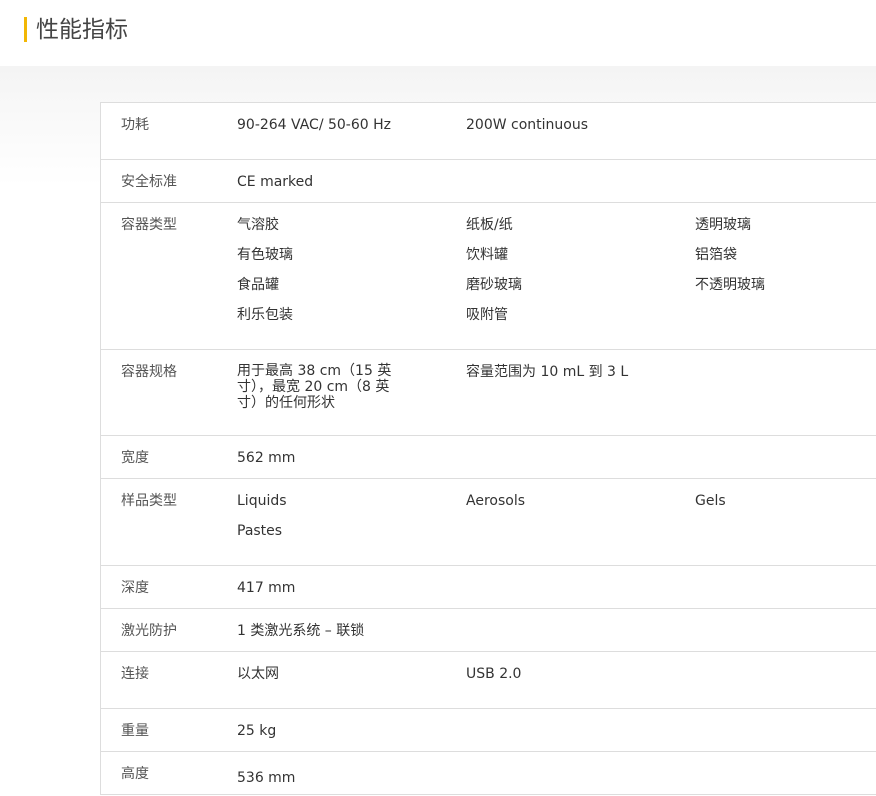 This screenshot has height=796, width=876. What do you see at coordinates (258, 285) in the screenshot?
I see `spec-value: 食品罐` at bounding box center [258, 285].